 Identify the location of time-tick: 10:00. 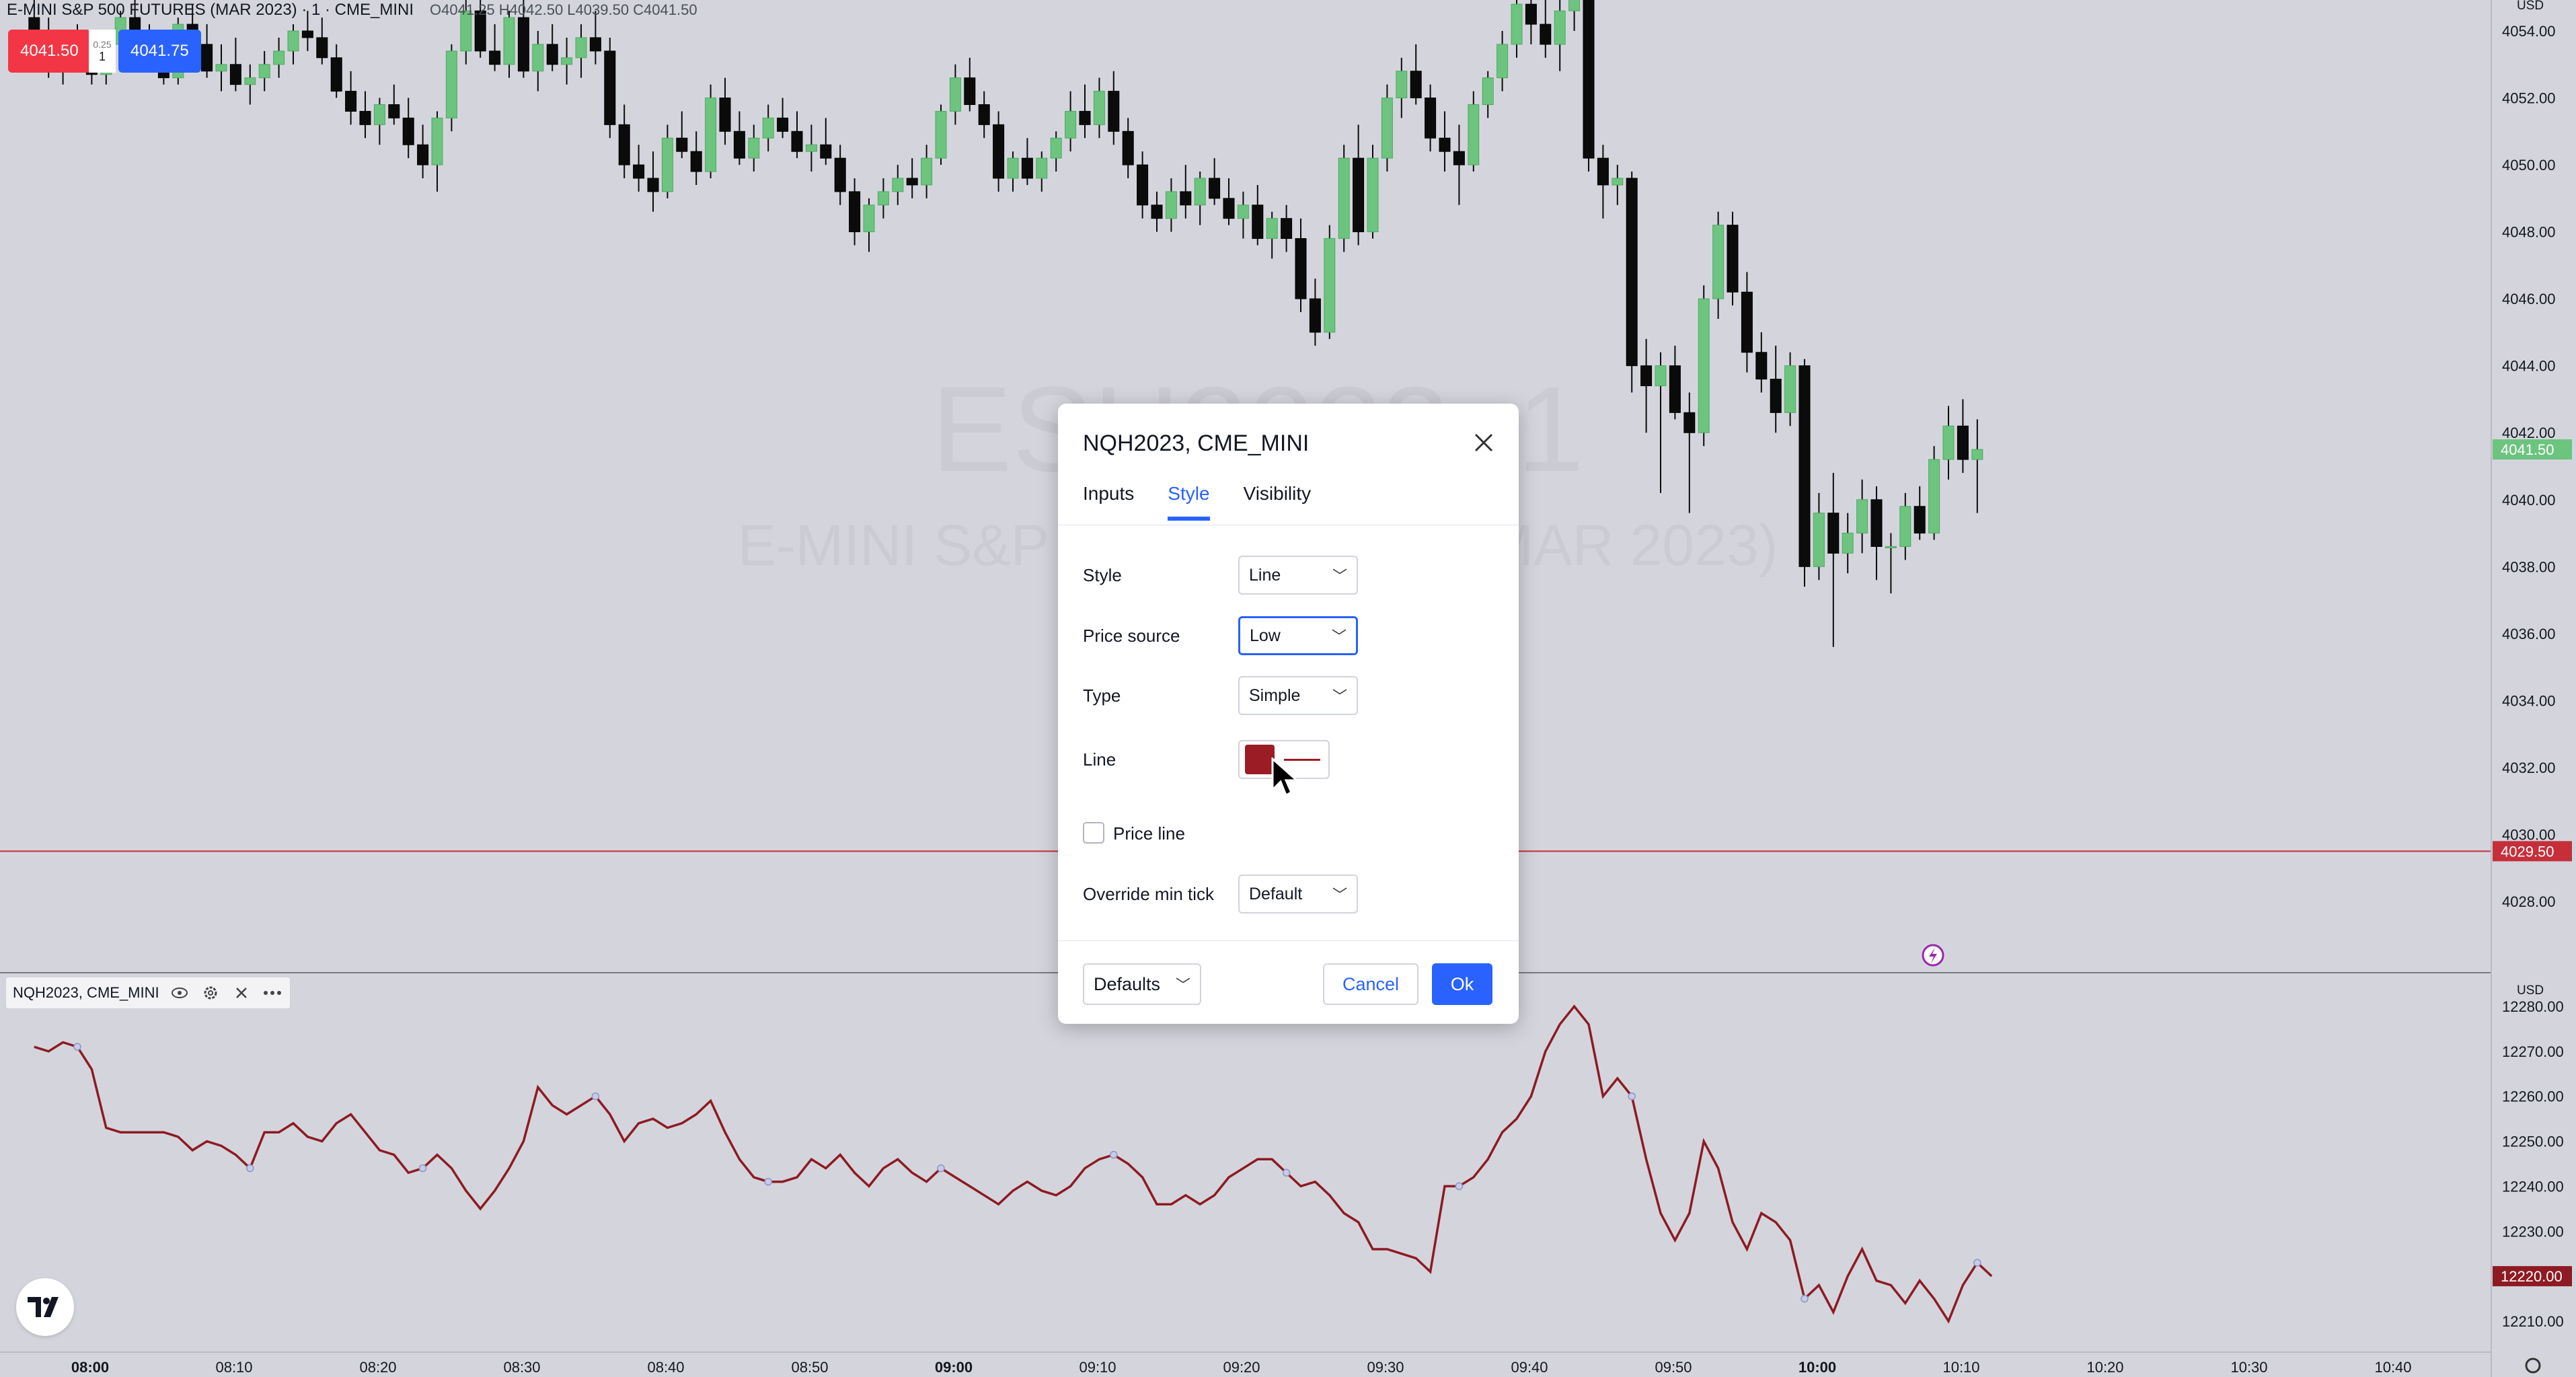
(1817, 1367).